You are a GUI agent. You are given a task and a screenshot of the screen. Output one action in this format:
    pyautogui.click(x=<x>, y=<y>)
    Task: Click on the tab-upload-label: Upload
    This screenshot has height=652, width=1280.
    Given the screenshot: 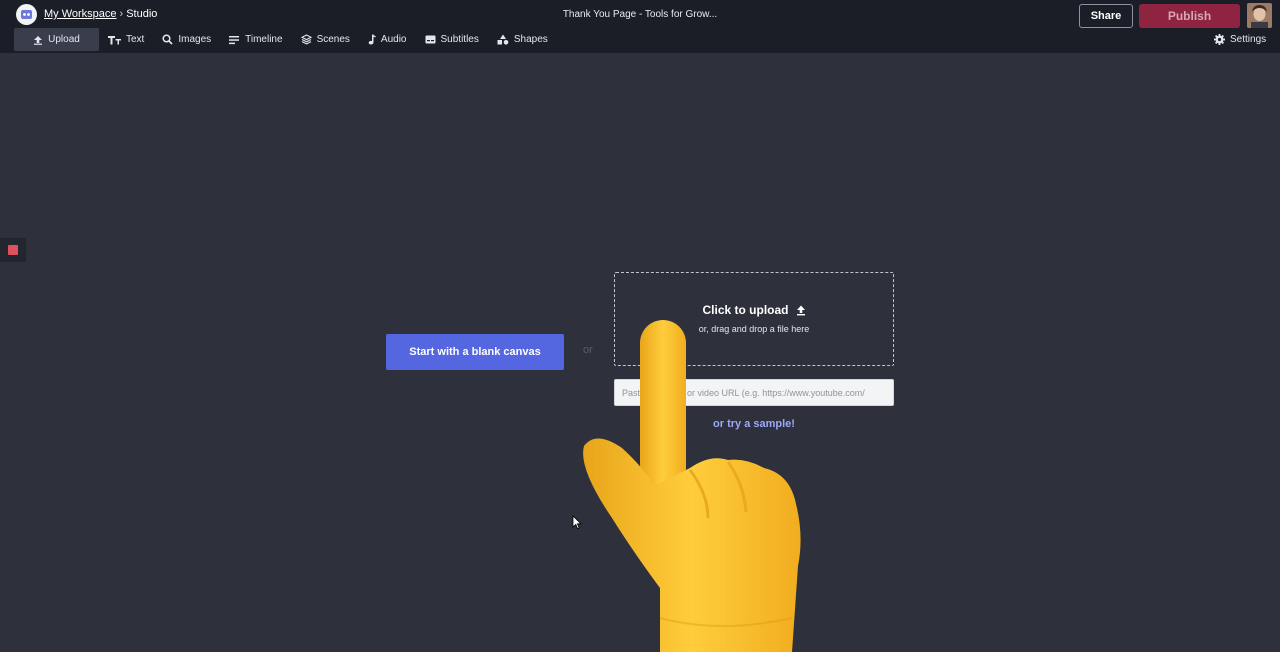 What is the action you would take?
    pyautogui.click(x=64, y=39)
    